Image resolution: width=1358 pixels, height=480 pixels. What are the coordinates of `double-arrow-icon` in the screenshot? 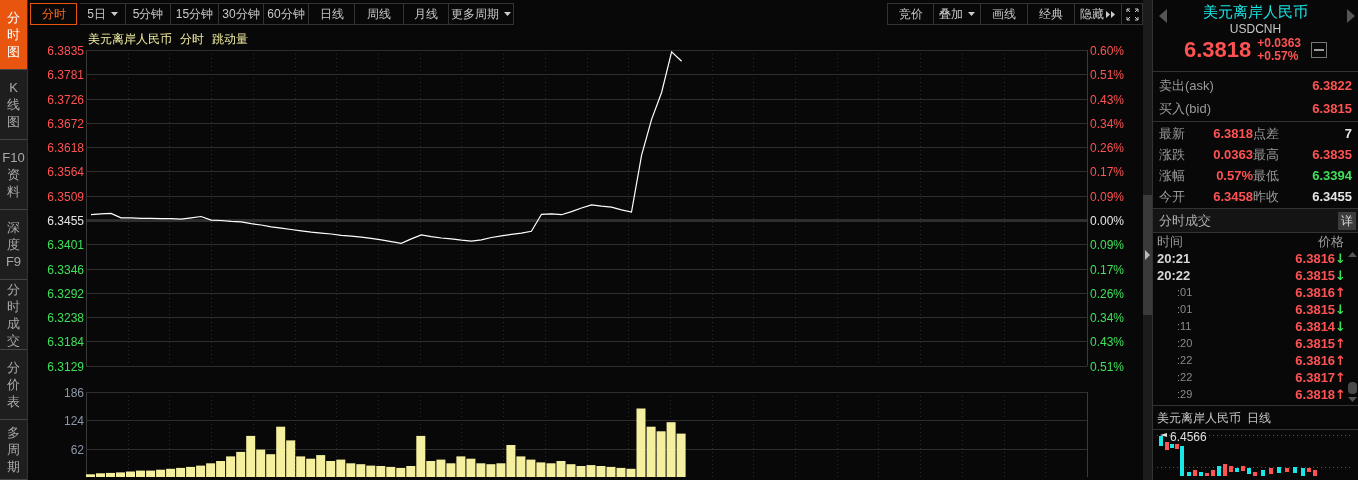 It's located at (1111, 14).